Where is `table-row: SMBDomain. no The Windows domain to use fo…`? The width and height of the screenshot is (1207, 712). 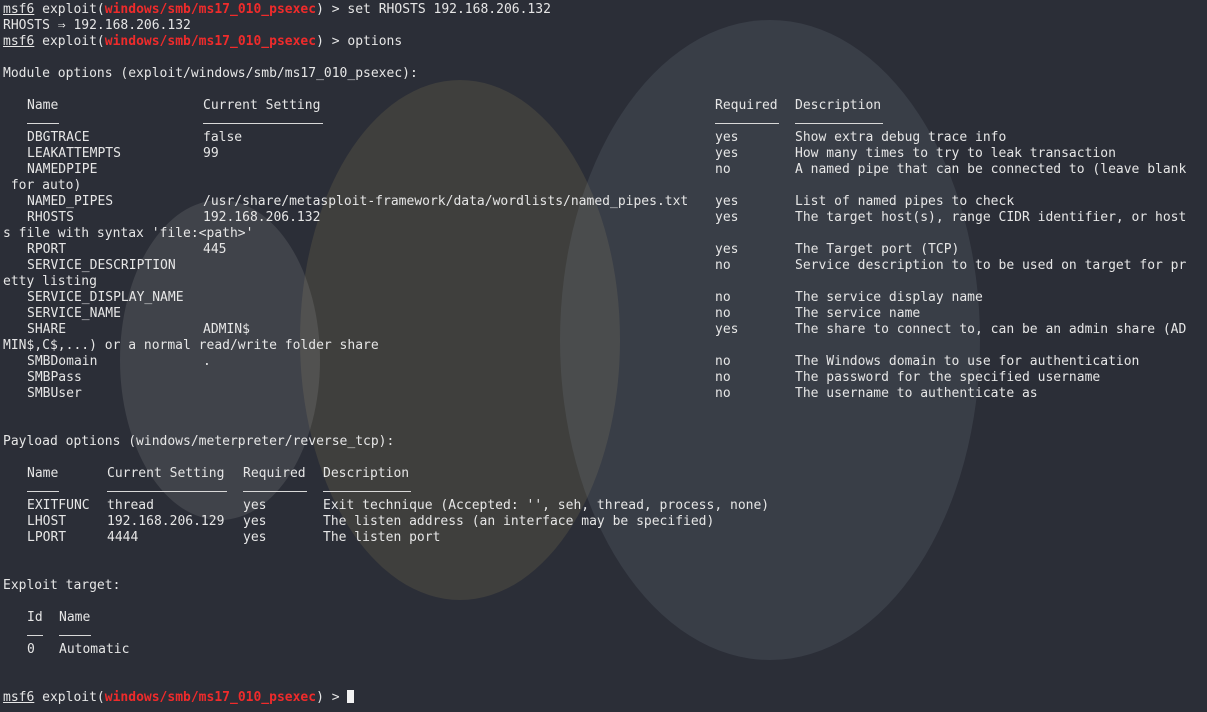 table-row: SMBDomain. no The Windows domain to use fo… is located at coordinates (605, 362).